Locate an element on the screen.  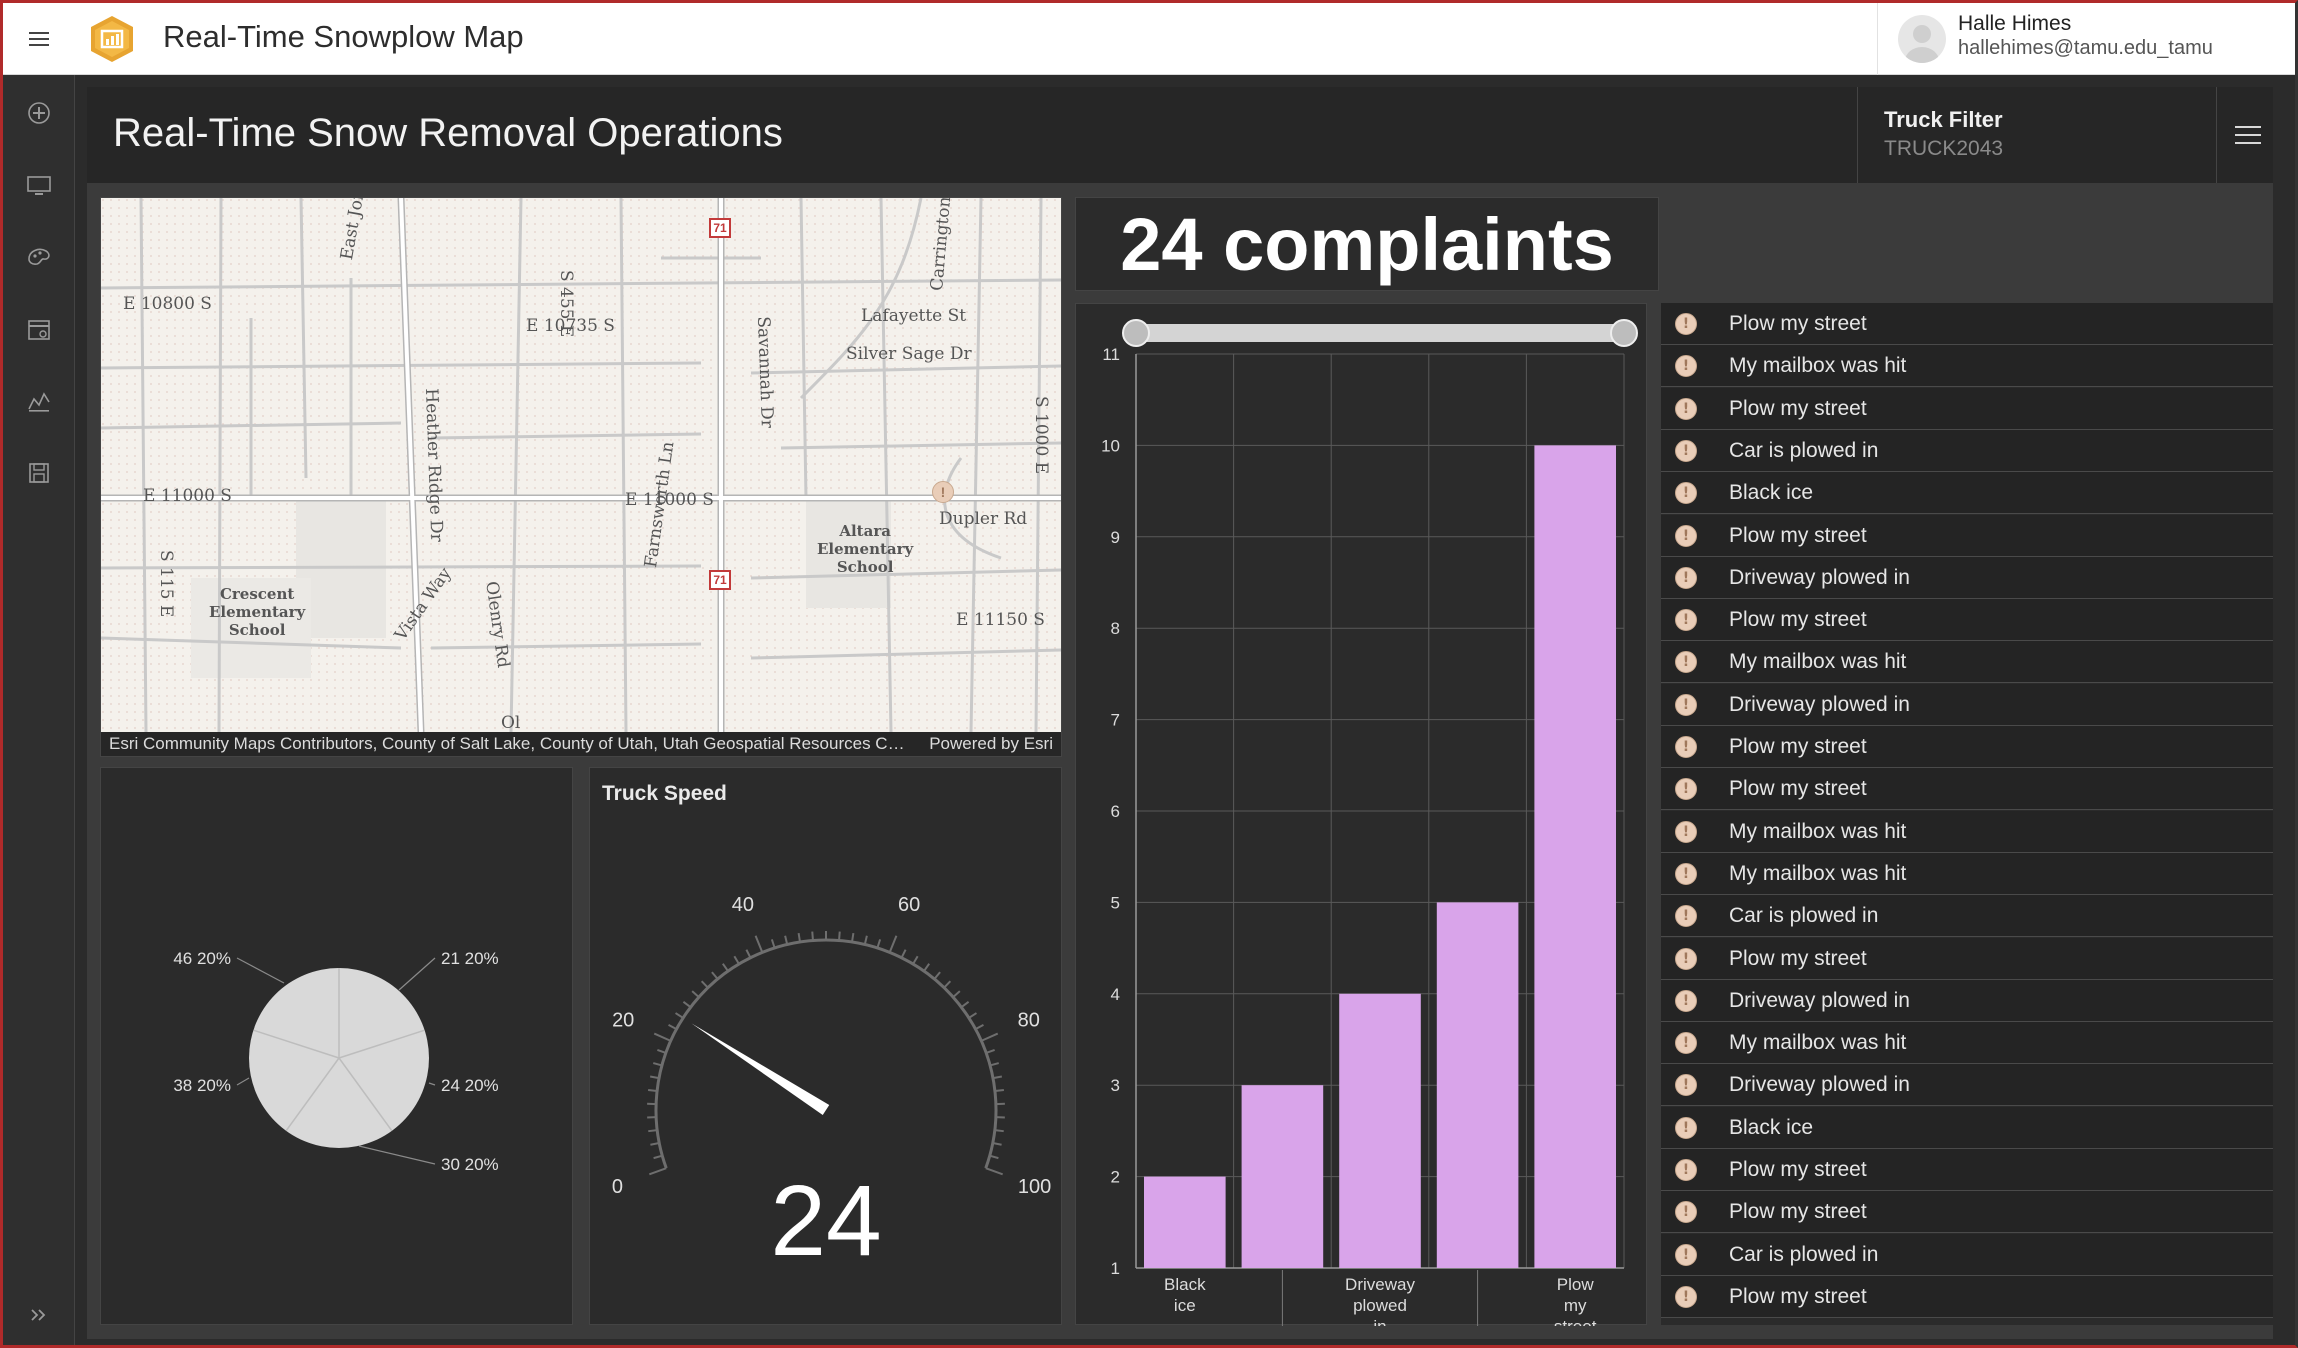
gauge-title: Truck Speed is located at coordinates (664, 793).